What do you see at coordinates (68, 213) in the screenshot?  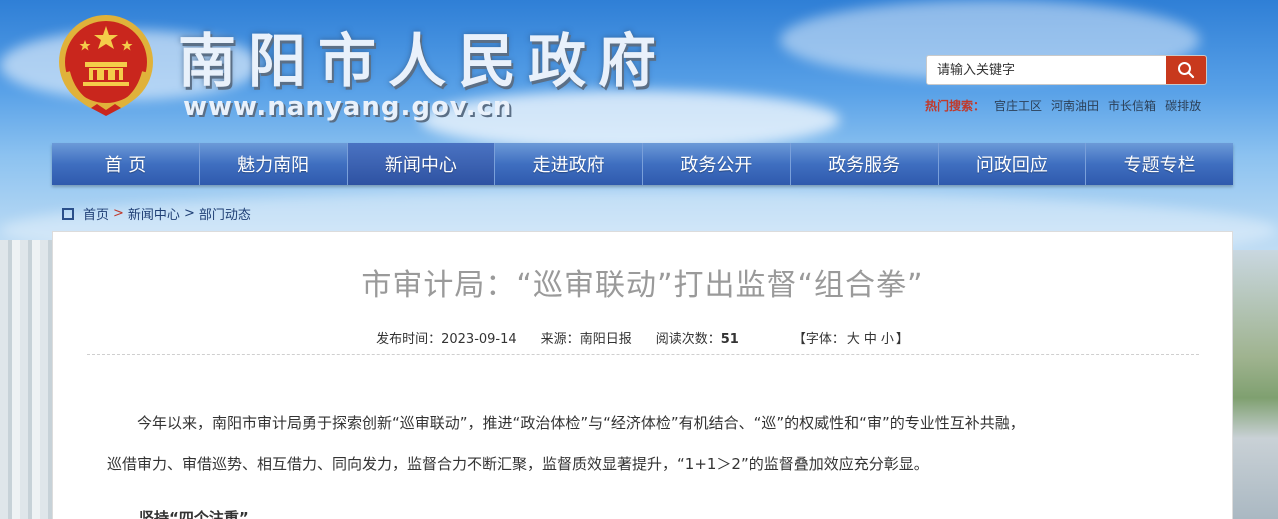 I see `location-icon` at bounding box center [68, 213].